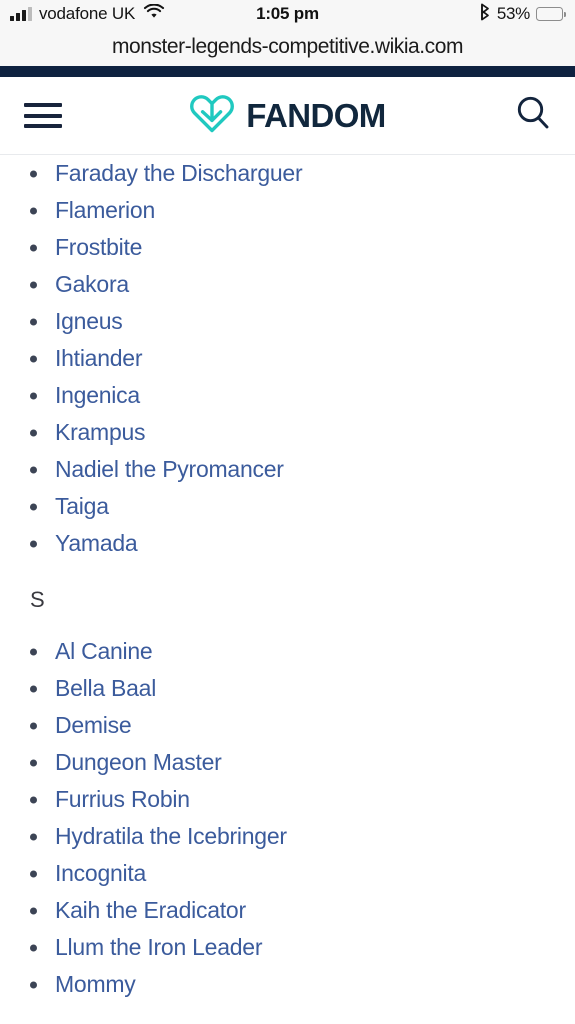 The image size is (575, 1024). I want to click on monster-link: Gakora, so click(92, 284).